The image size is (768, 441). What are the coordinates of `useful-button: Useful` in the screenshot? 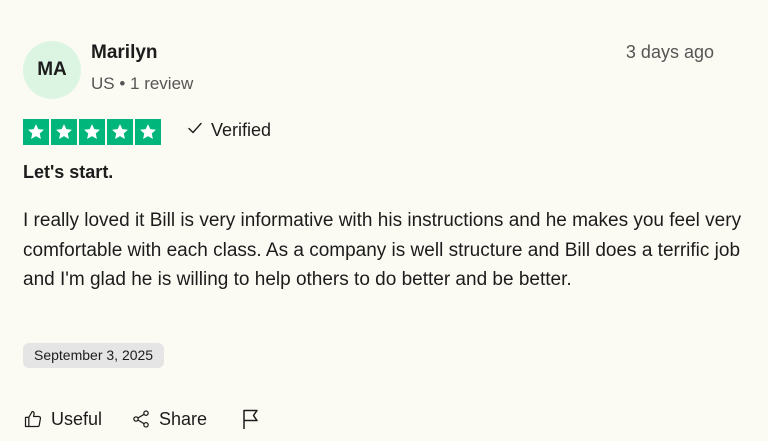 It's located at (62, 419).